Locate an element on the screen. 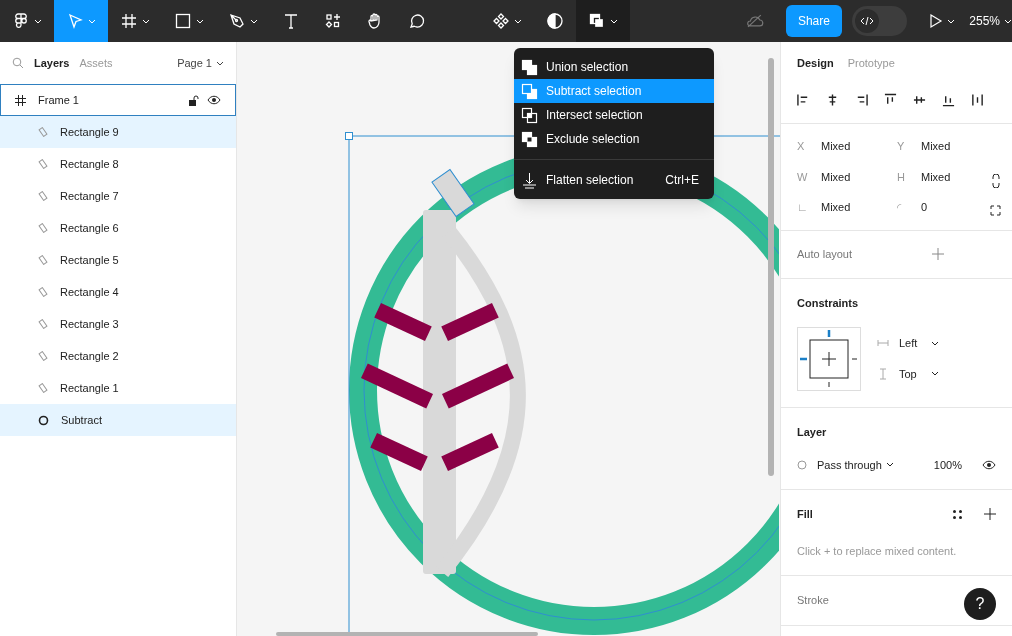 This screenshot has height=636, width=1012. half-circle-icon is located at coordinates (555, 21).